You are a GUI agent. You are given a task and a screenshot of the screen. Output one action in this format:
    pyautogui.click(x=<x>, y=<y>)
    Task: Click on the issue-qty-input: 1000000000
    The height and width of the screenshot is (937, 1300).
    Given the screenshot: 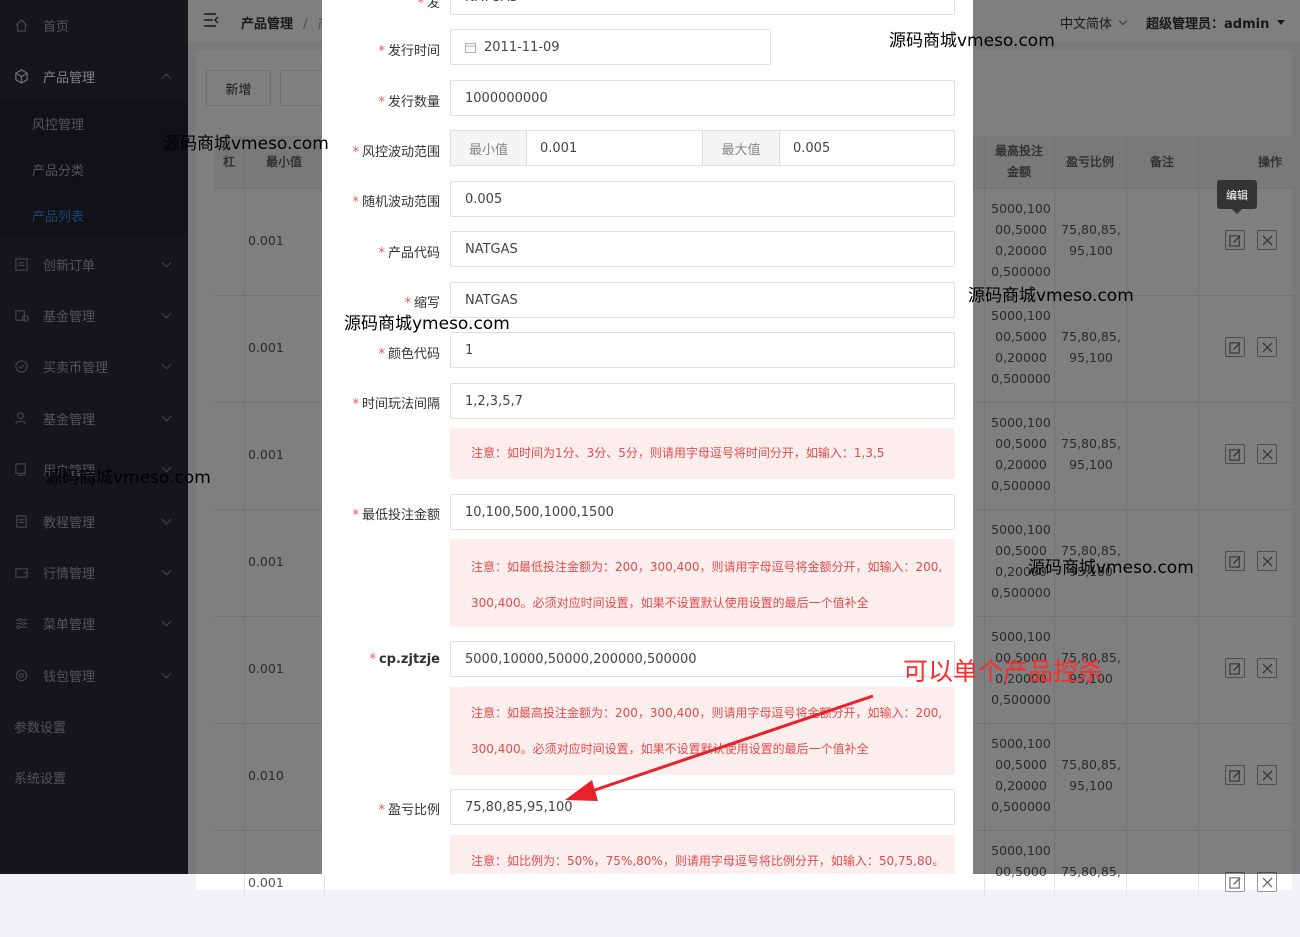 What is the action you would take?
    pyautogui.click(x=702, y=98)
    